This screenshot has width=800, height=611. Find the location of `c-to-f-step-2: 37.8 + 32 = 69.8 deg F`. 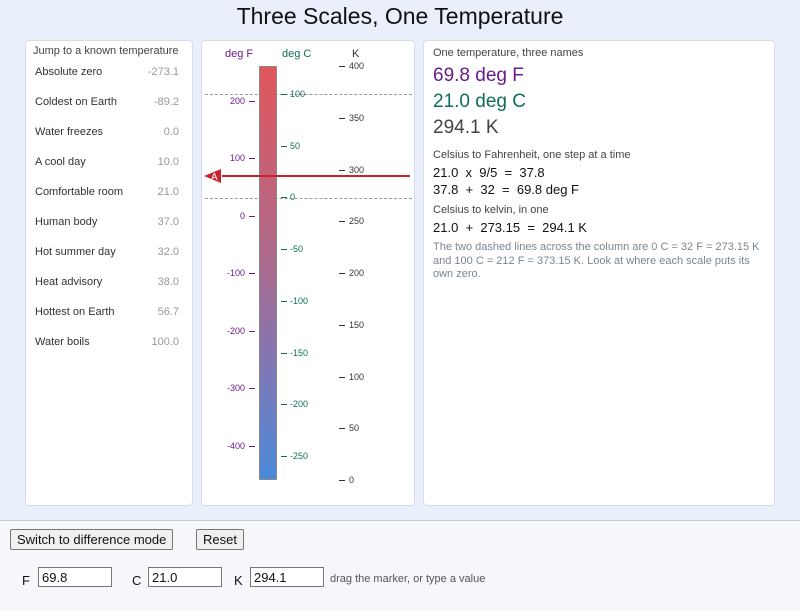

c-to-f-step-2: 37.8 + 32 = 69.8 deg F is located at coordinates (506, 189).